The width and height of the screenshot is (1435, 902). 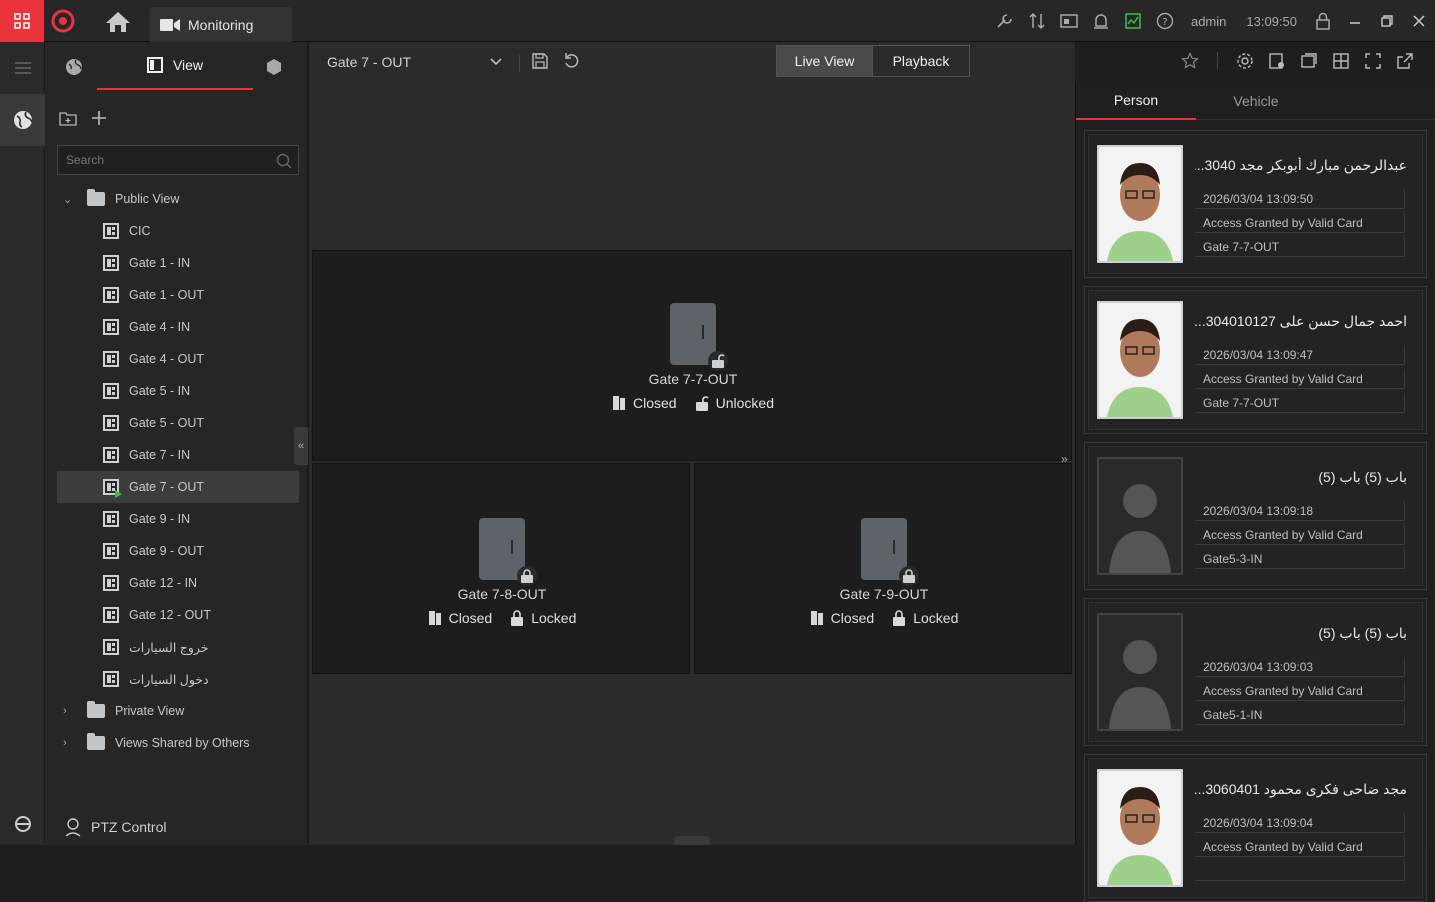 What do you see at coordinates (1309, 61) in the screenshot?
I see `record-icon` at bounding box center [1309, 61].